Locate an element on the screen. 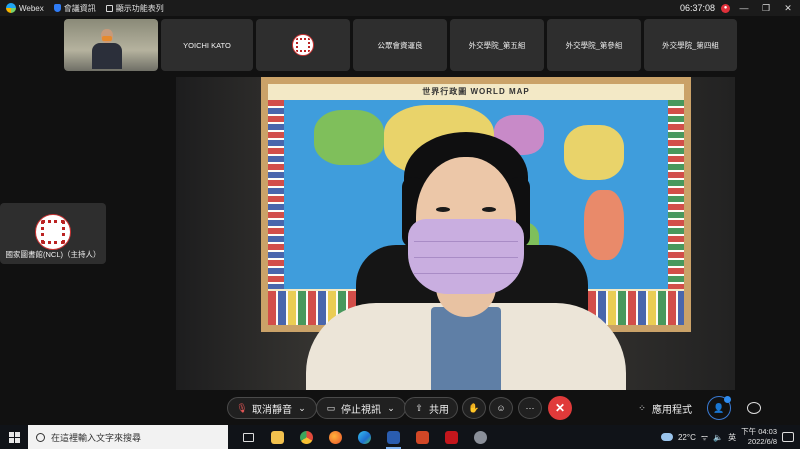  camera-icon: ▭ is located at coordinates (331, 407).